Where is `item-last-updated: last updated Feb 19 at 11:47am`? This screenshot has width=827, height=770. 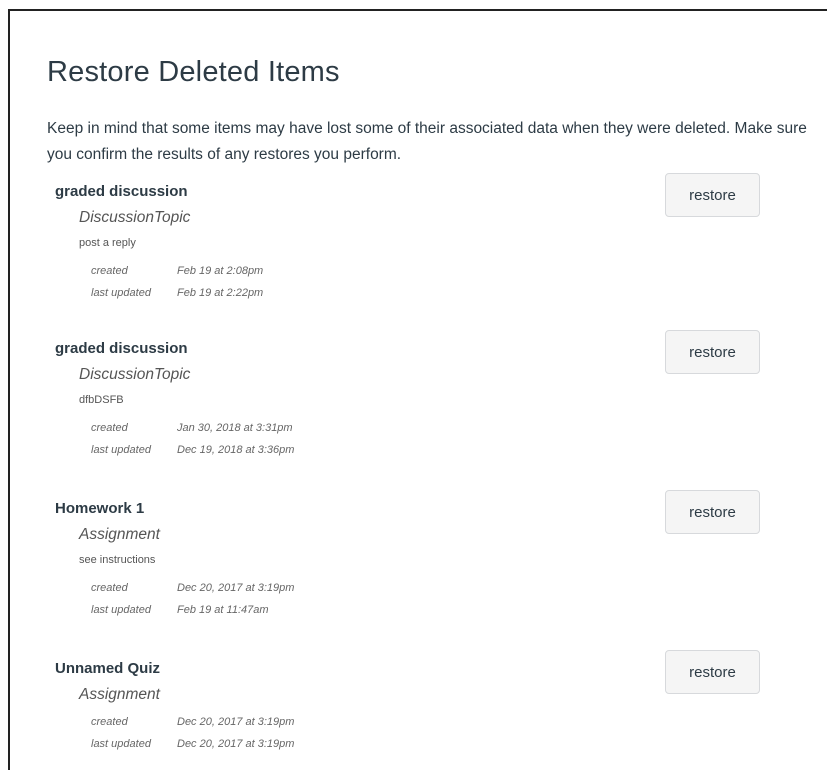 item-last-updated: last updated Feb 19 at 11:47am is located at coordinates (180, 610).